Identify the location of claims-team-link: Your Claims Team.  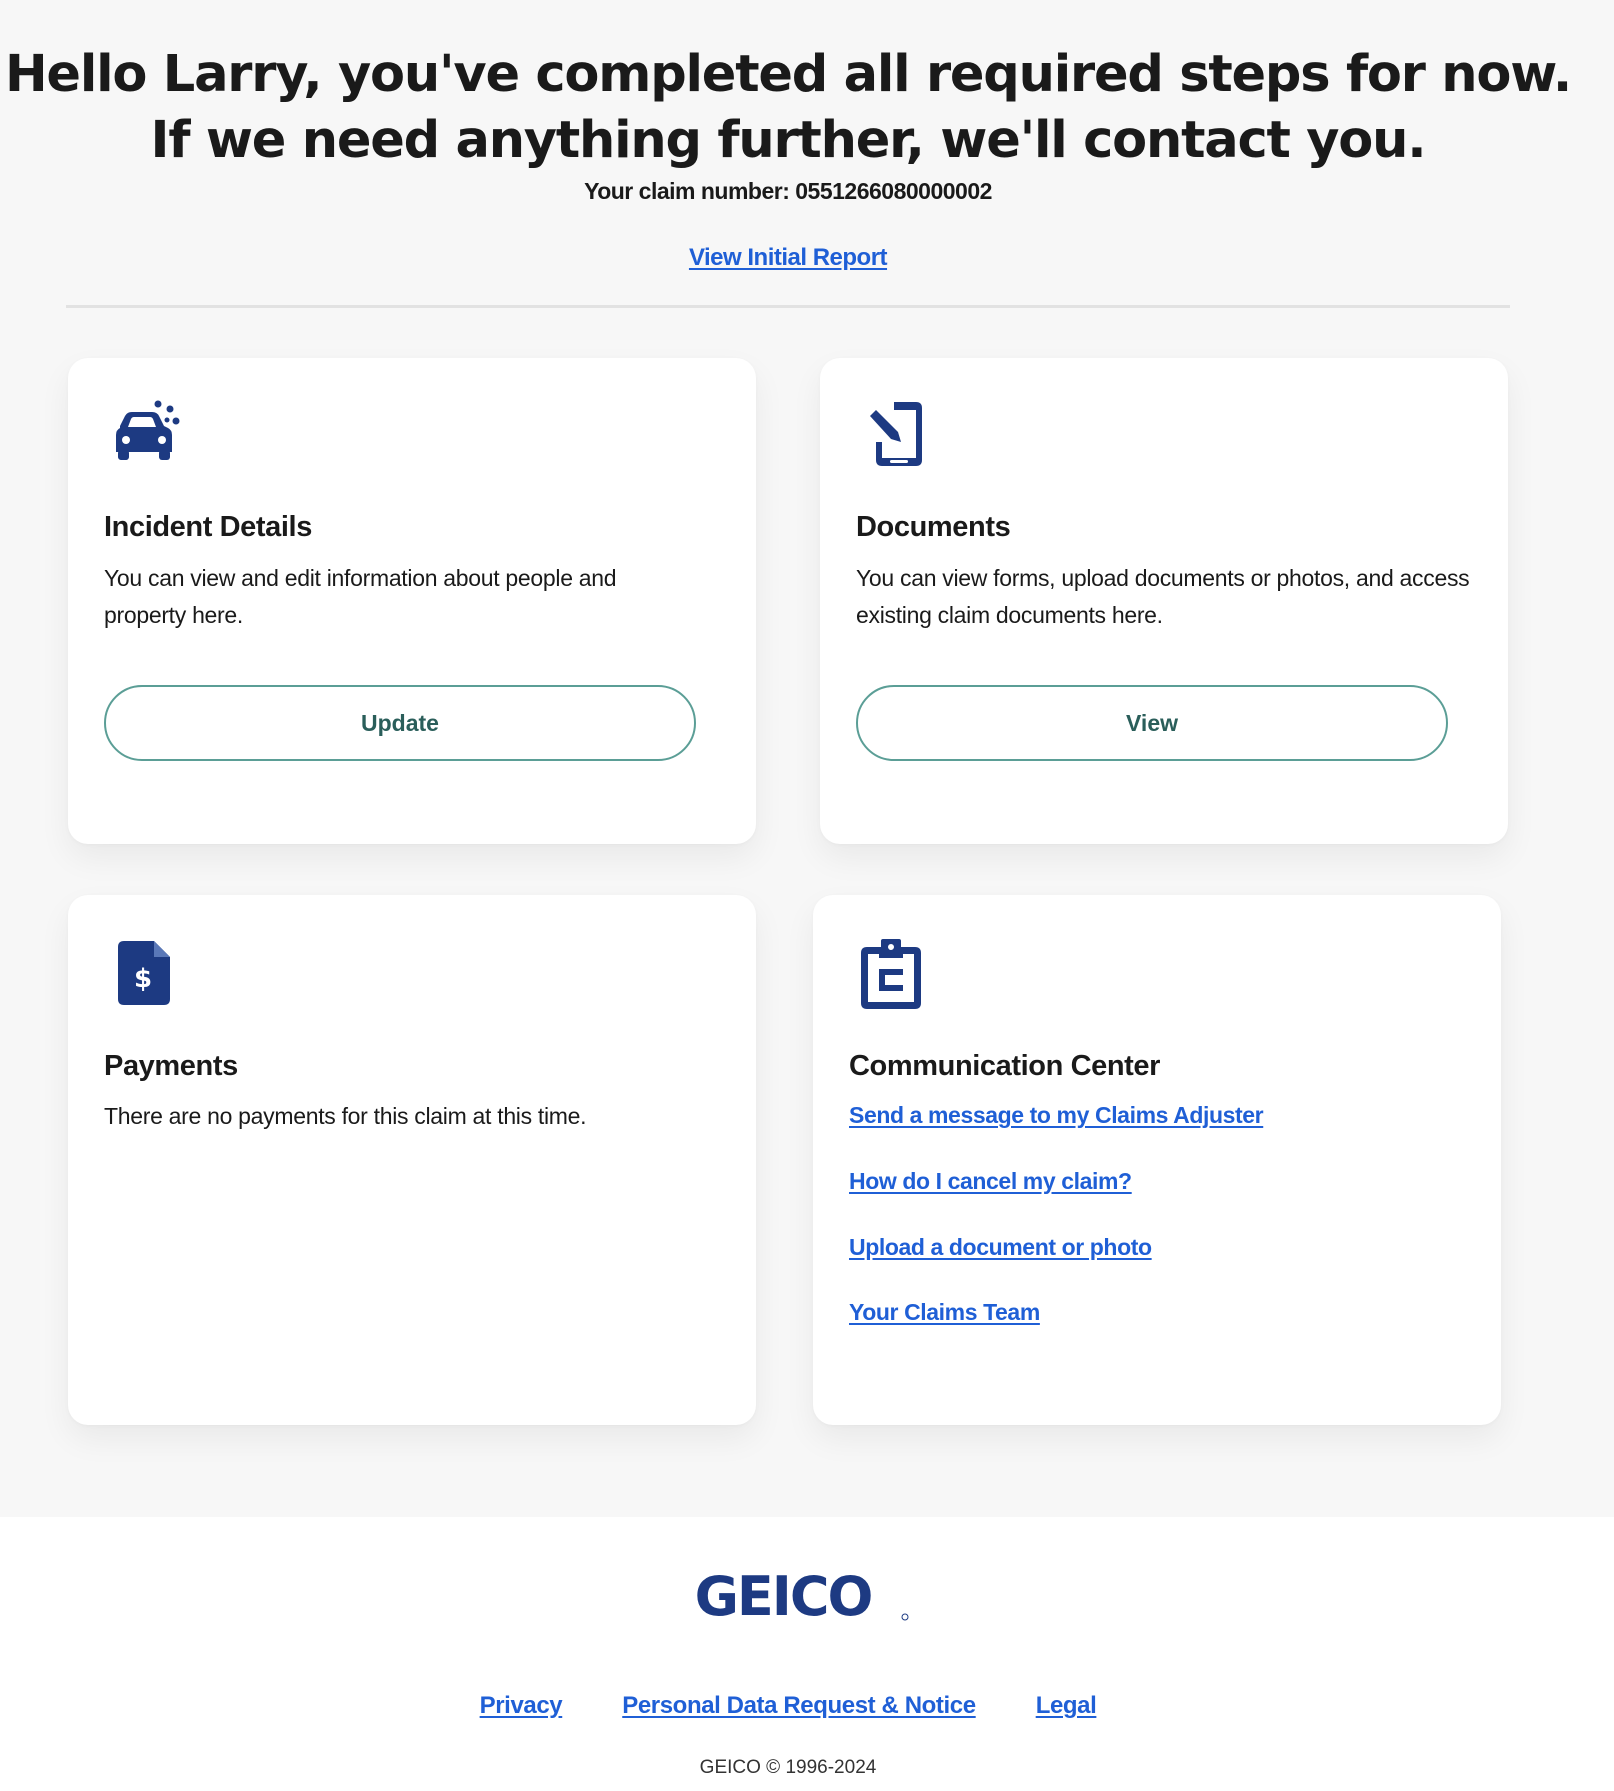
(944, 1312).